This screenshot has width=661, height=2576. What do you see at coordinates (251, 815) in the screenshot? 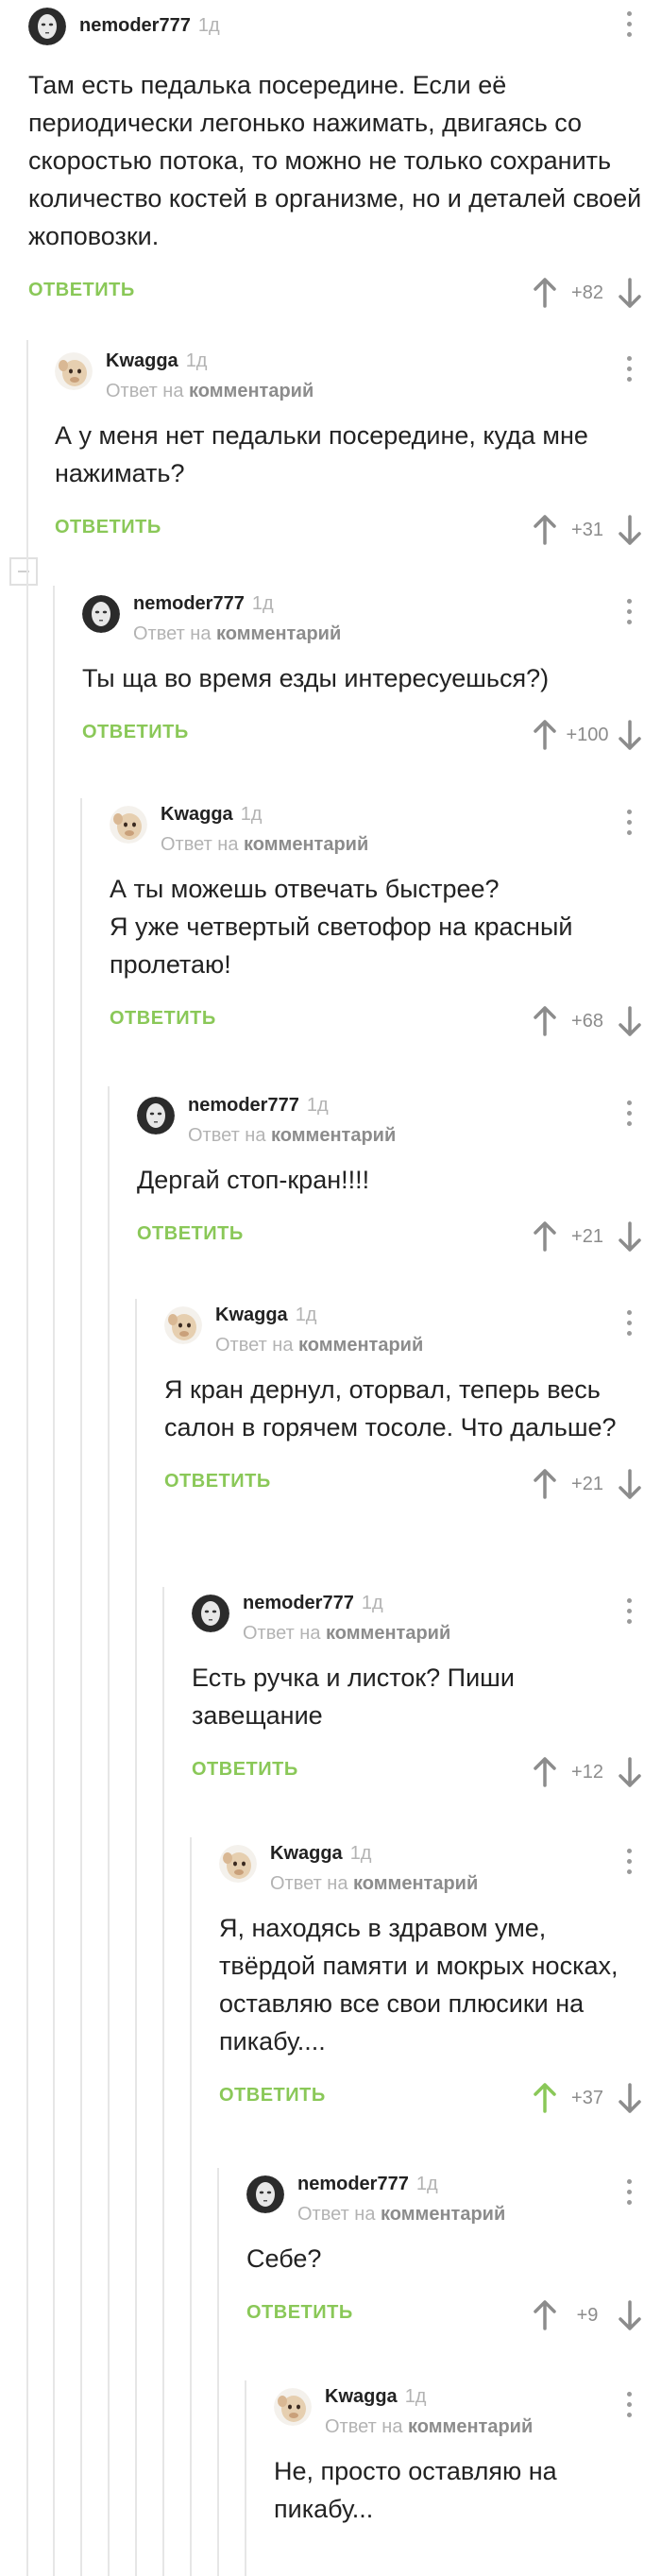
I see `comment-time: 1д` at bounding box center [251, 815].